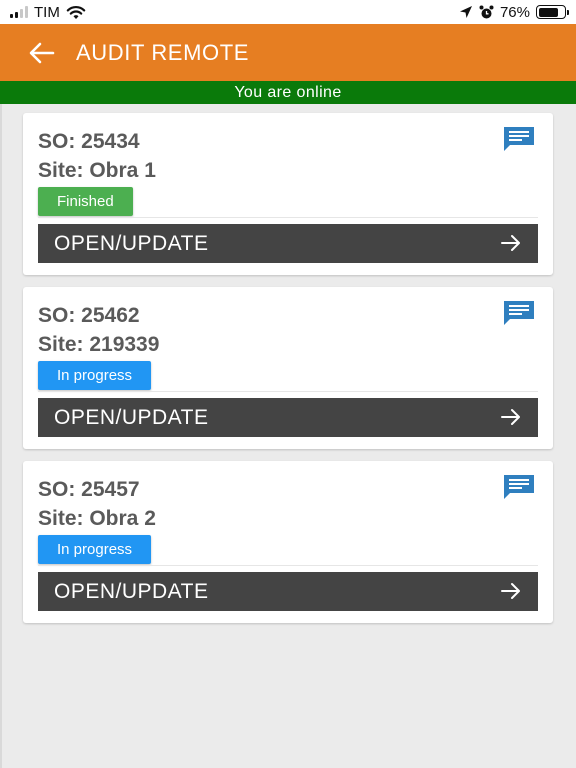 The image size is (576, 768). I want to click on status-bar: TIM 76%, so click(288, 12).